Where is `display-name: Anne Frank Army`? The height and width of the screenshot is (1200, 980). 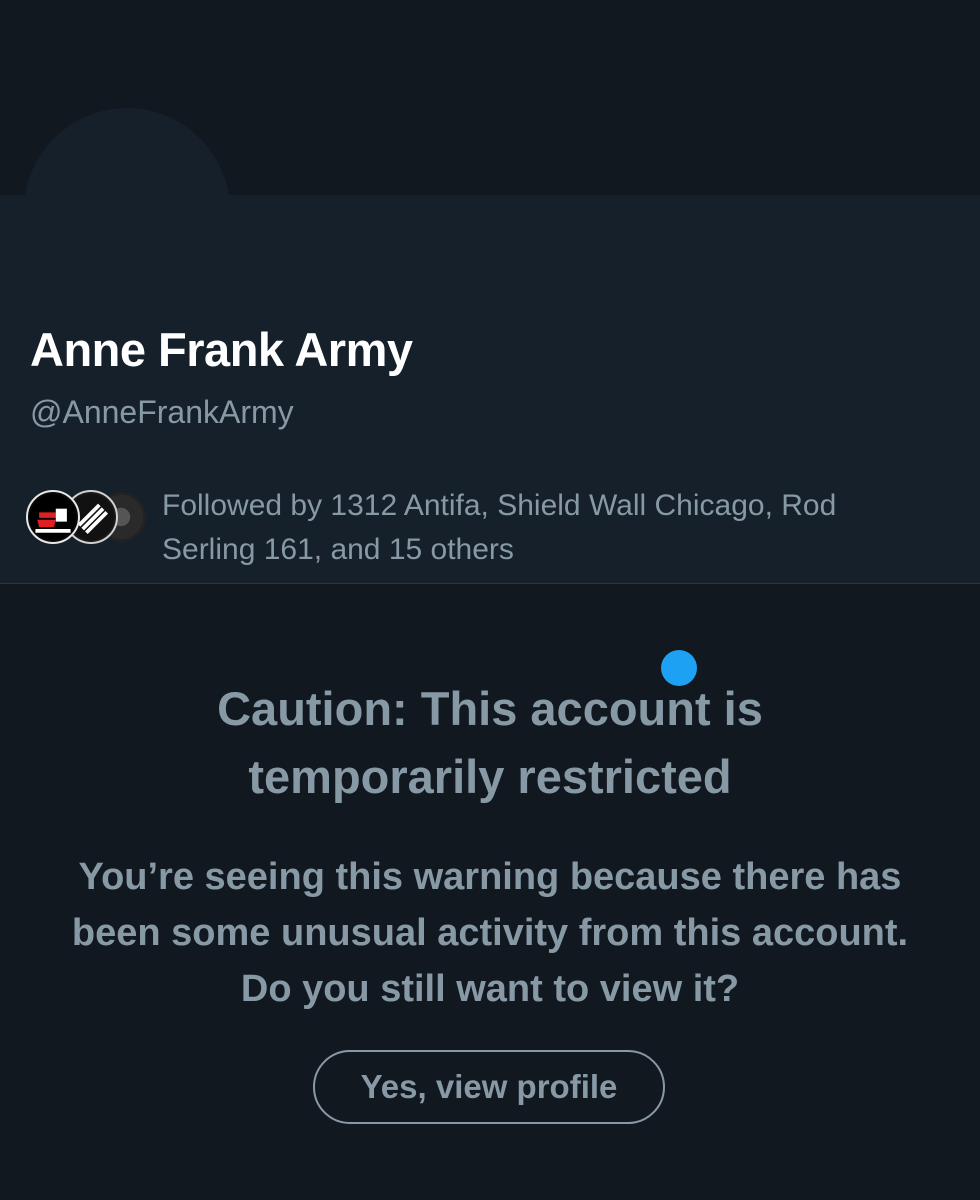
display-name: Anne Frank Army is located at coordinates (221, 349).